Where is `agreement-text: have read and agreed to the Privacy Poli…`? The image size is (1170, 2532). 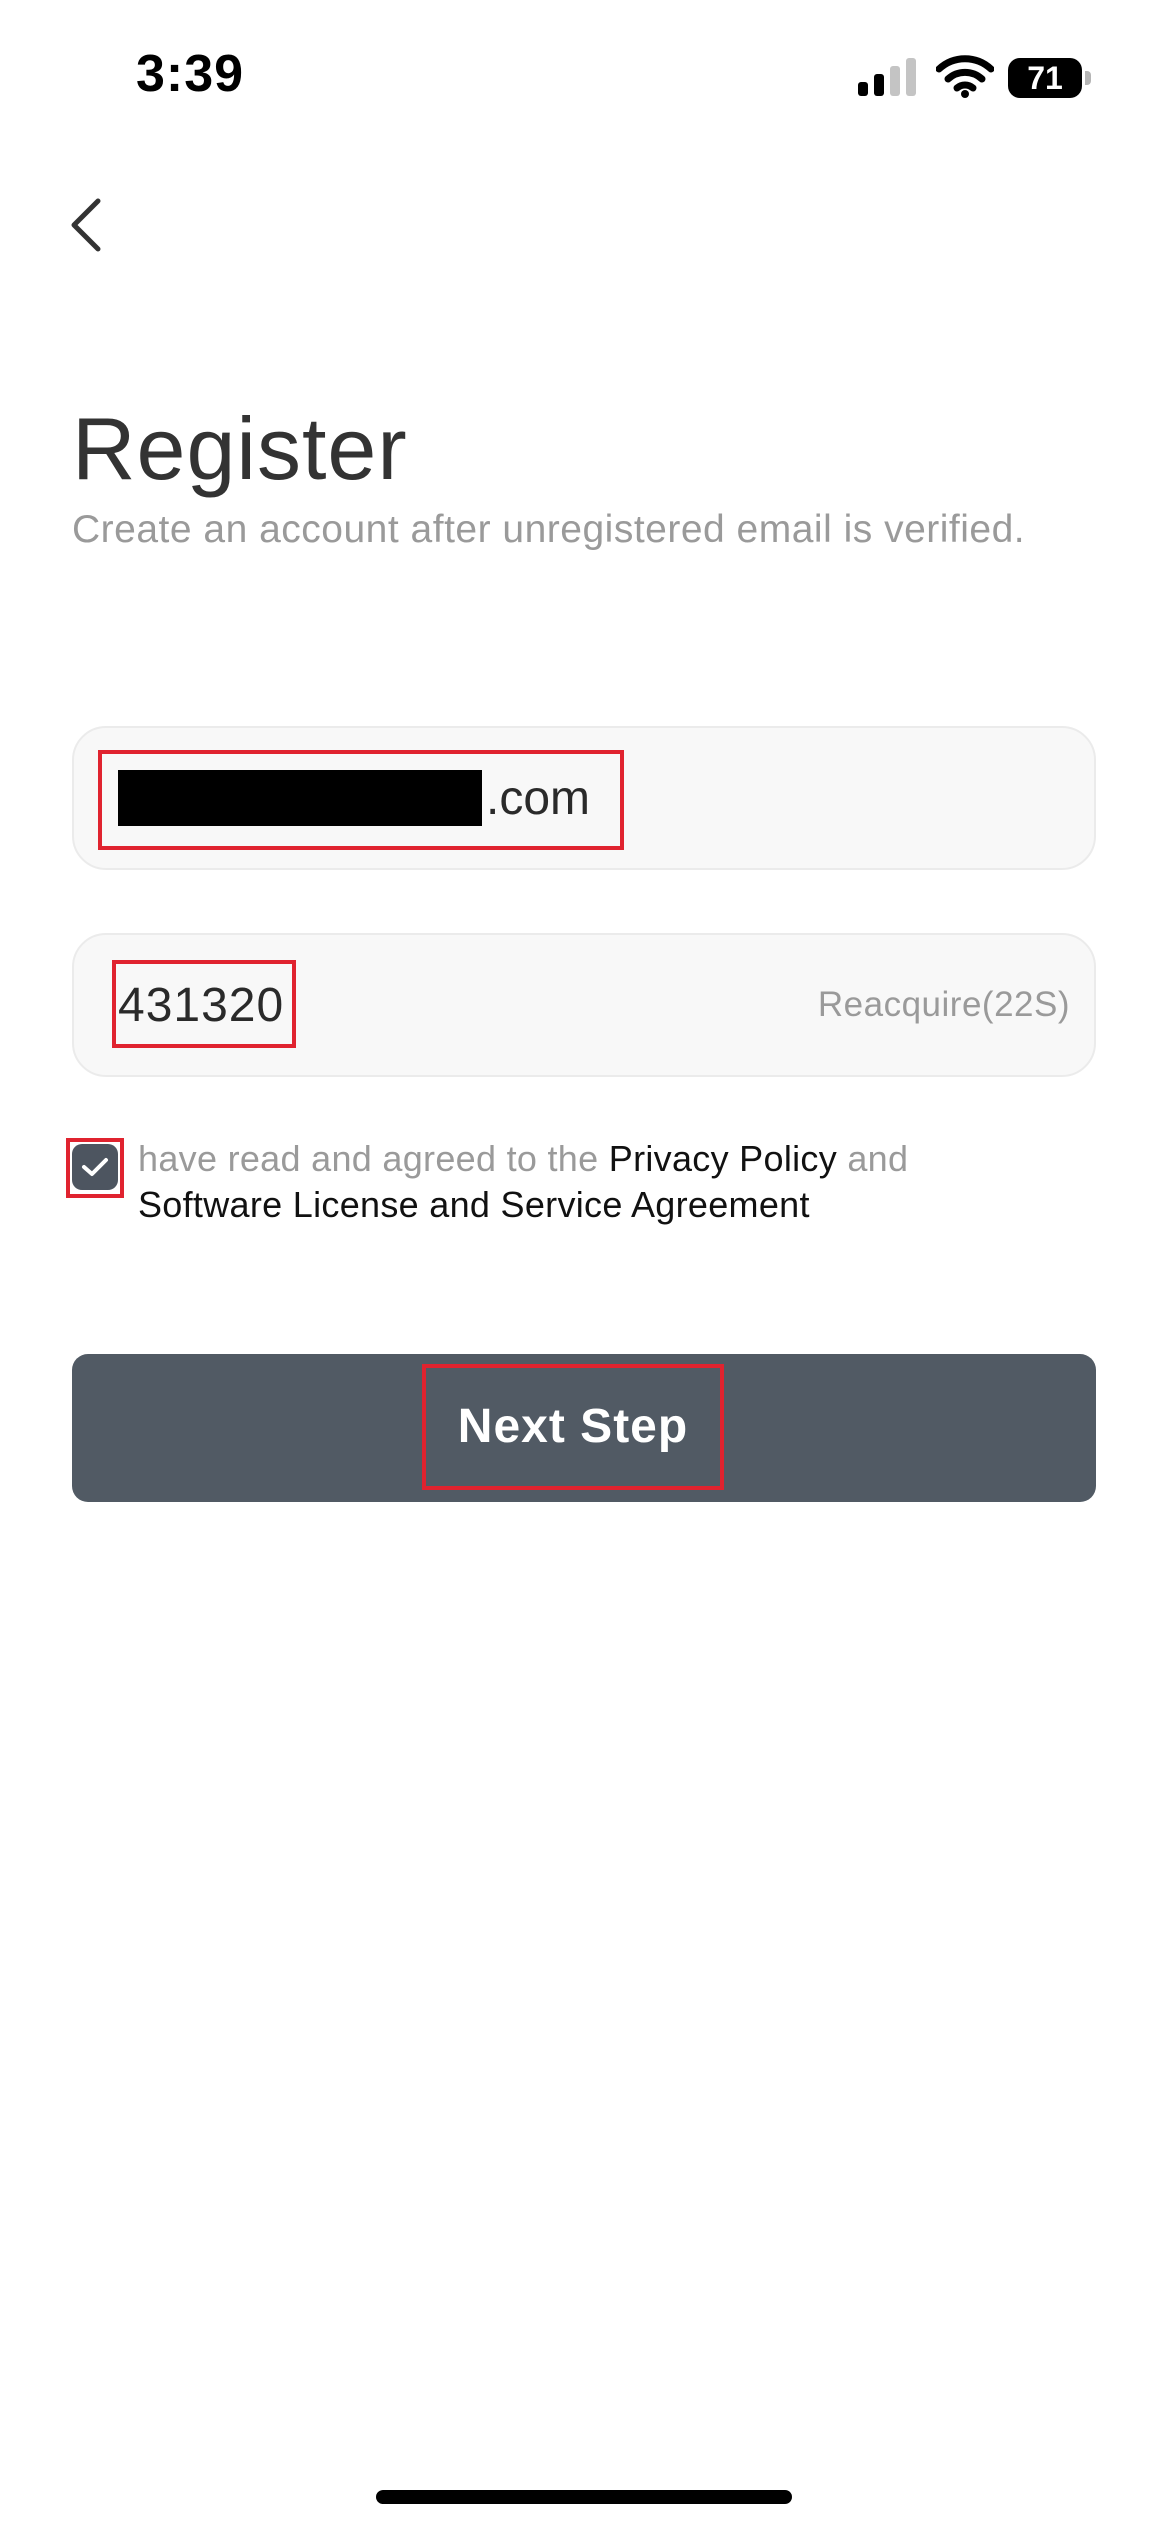
agreement-text: have read and agreed to the Privacy Poli… is located at coordinates (618, 1182).